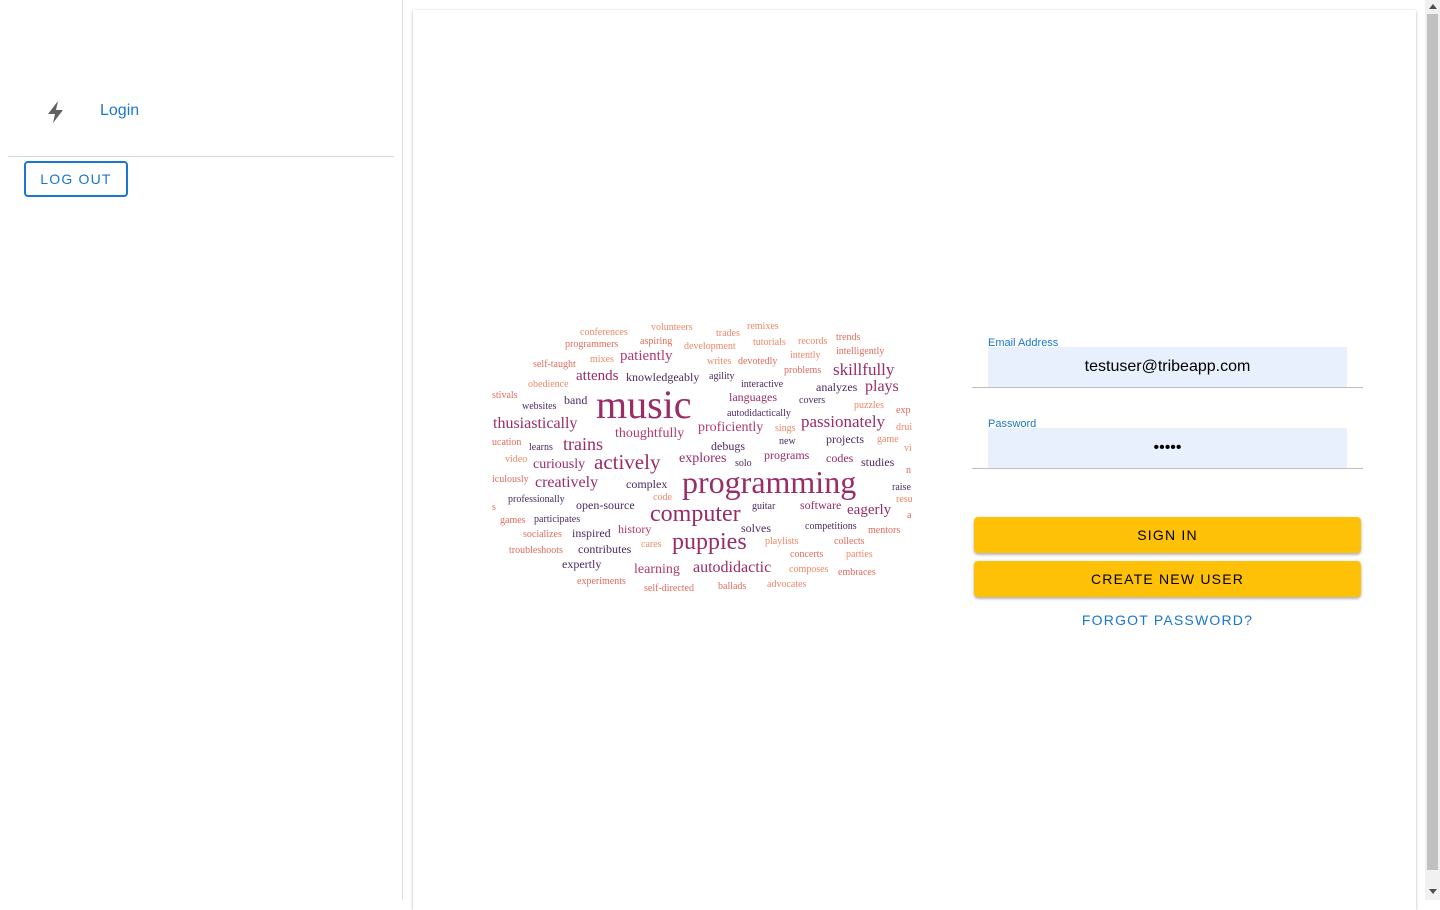  What do you see at coordinates (605, 549) in the screenshot?
I see `word-cloud-word: contributes` at bounding box center [605, 549].